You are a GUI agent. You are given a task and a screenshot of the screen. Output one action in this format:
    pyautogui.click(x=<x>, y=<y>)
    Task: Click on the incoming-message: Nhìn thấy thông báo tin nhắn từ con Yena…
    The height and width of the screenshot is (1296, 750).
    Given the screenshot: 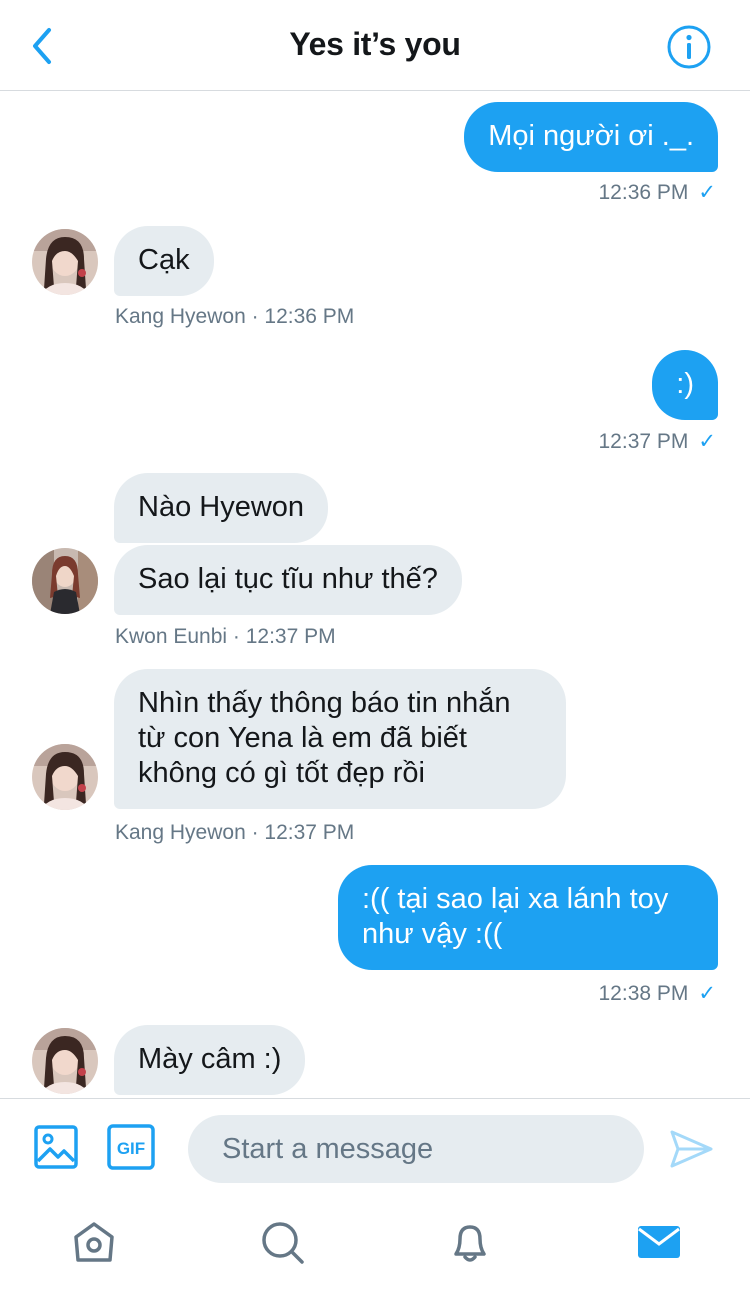 What is the action you would take?
    pyautogui.click(x=340, y=739)
    